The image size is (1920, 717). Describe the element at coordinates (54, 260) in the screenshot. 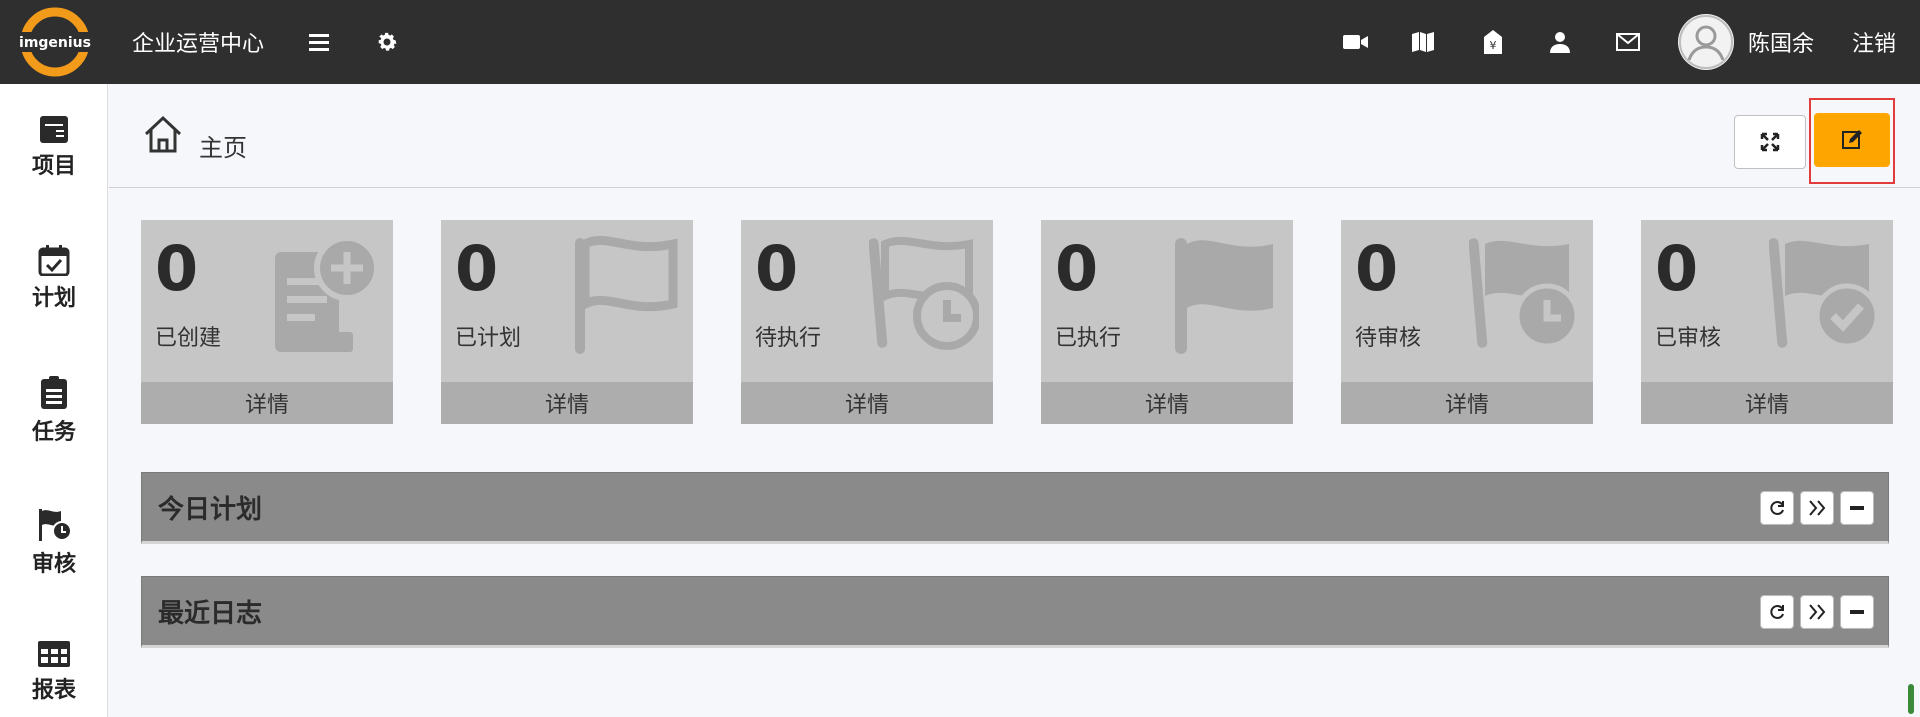

I see `calendar-check-icon` at that location.